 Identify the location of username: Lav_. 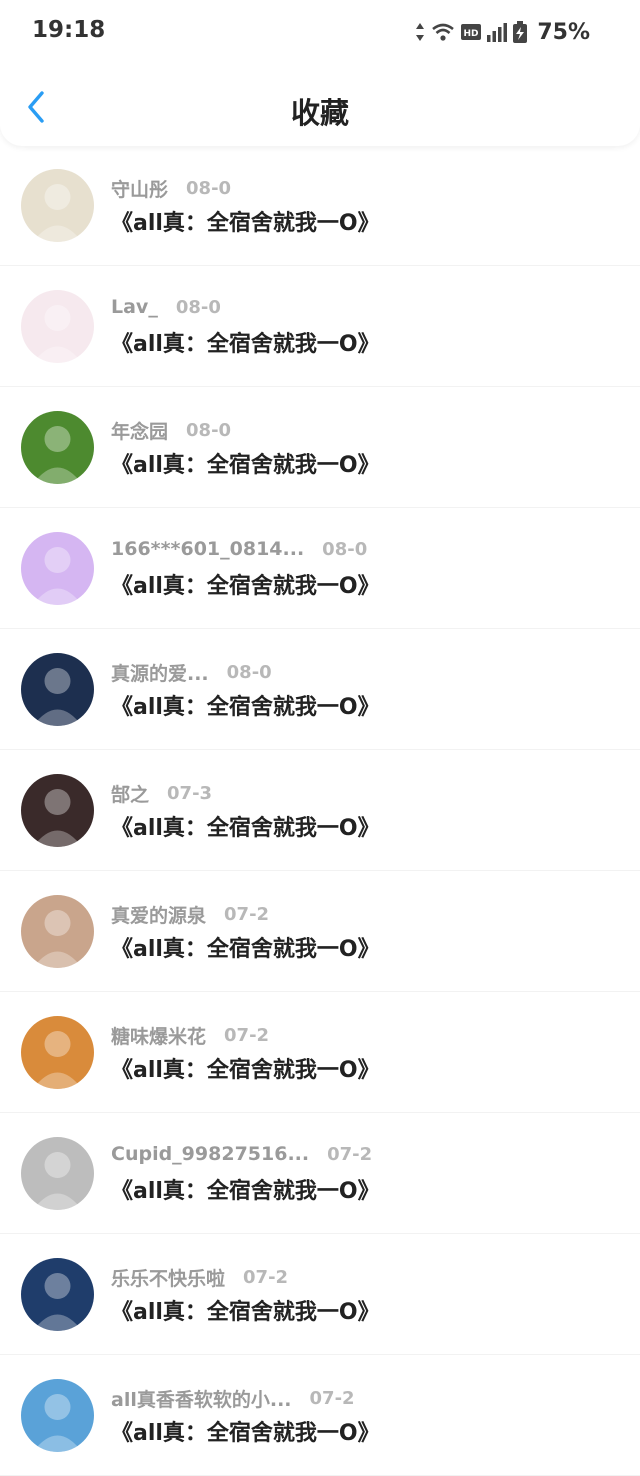
(134, 307).